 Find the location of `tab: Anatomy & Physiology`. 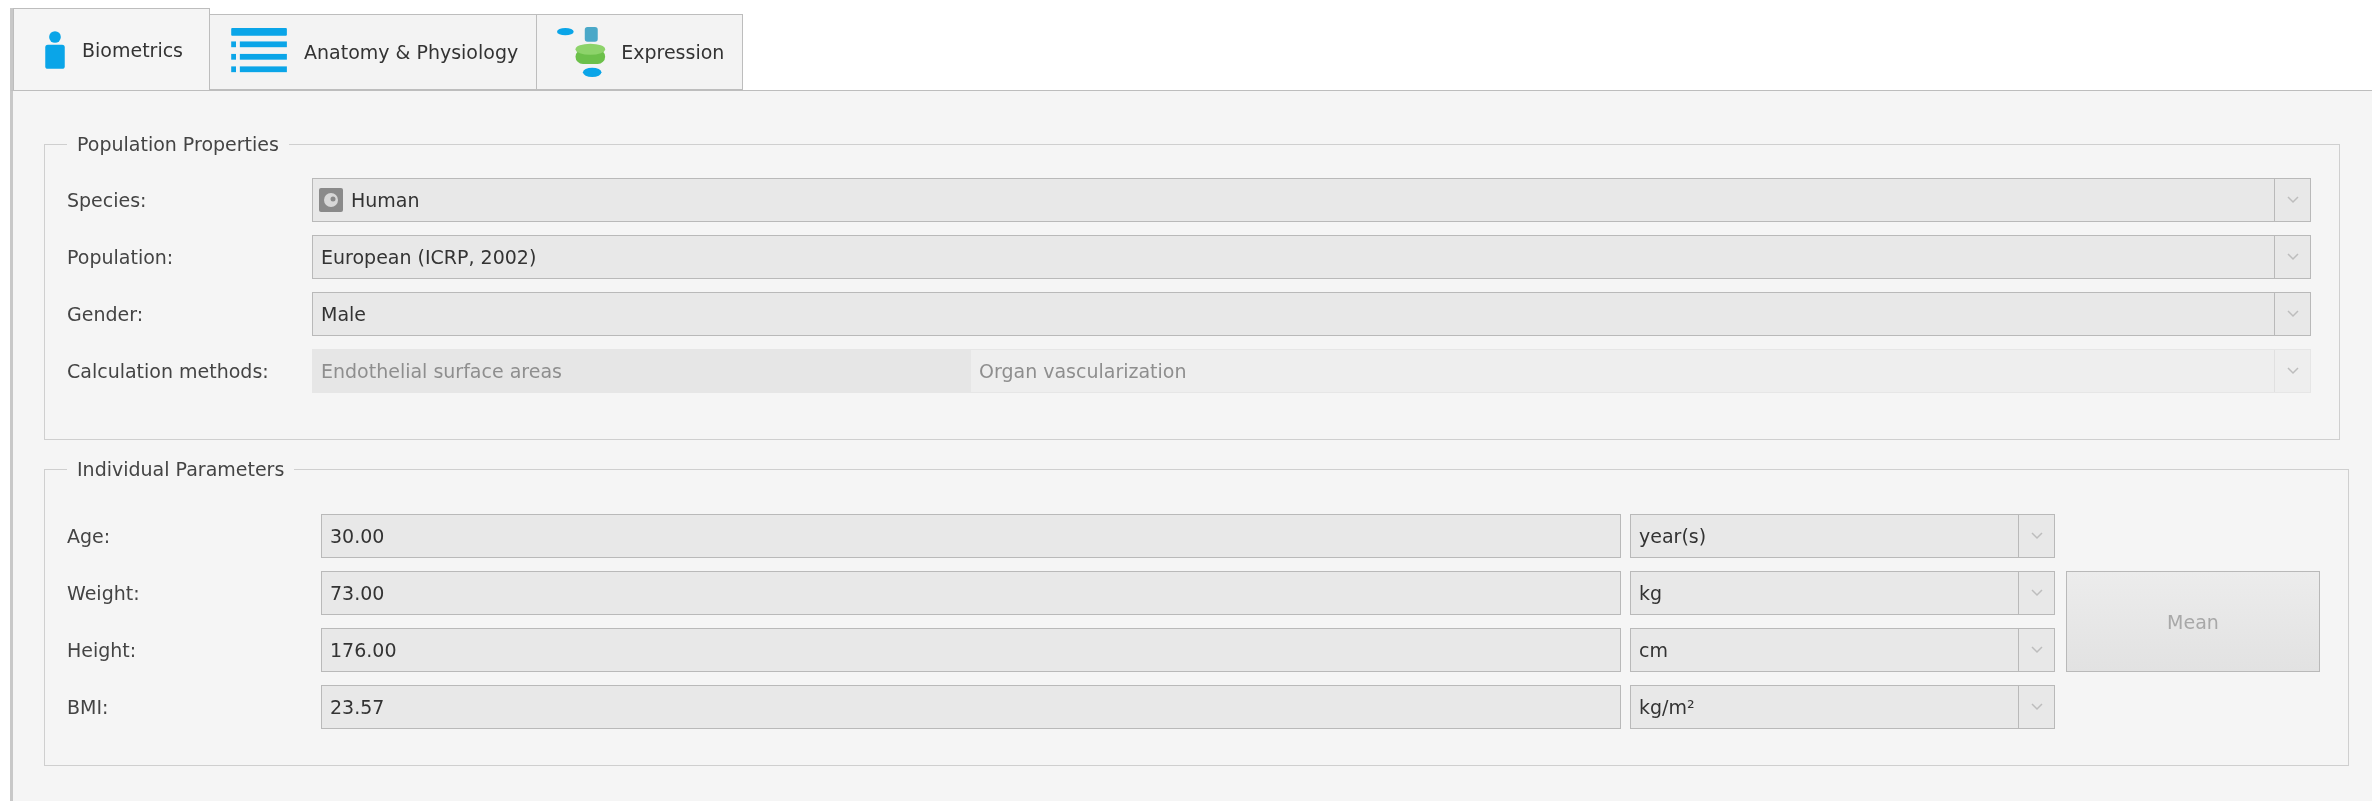

tab: Anatomy & Physiology is located at coordinates (373, 52).